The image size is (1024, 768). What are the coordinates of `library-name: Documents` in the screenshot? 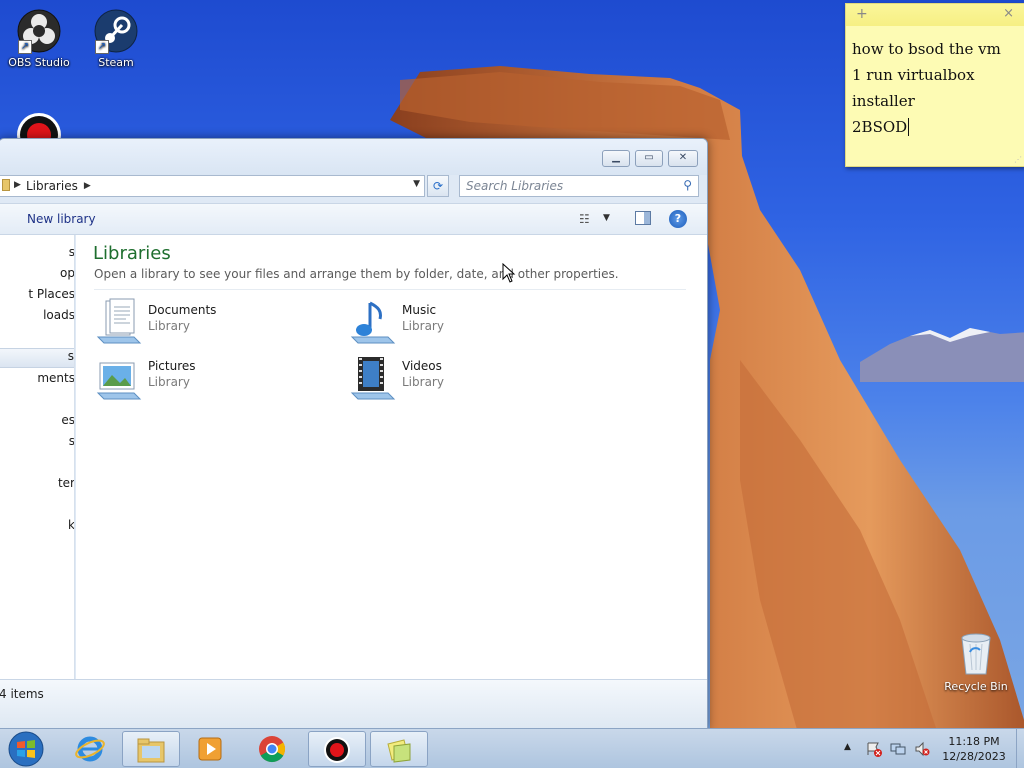 It's located at (182, 310).